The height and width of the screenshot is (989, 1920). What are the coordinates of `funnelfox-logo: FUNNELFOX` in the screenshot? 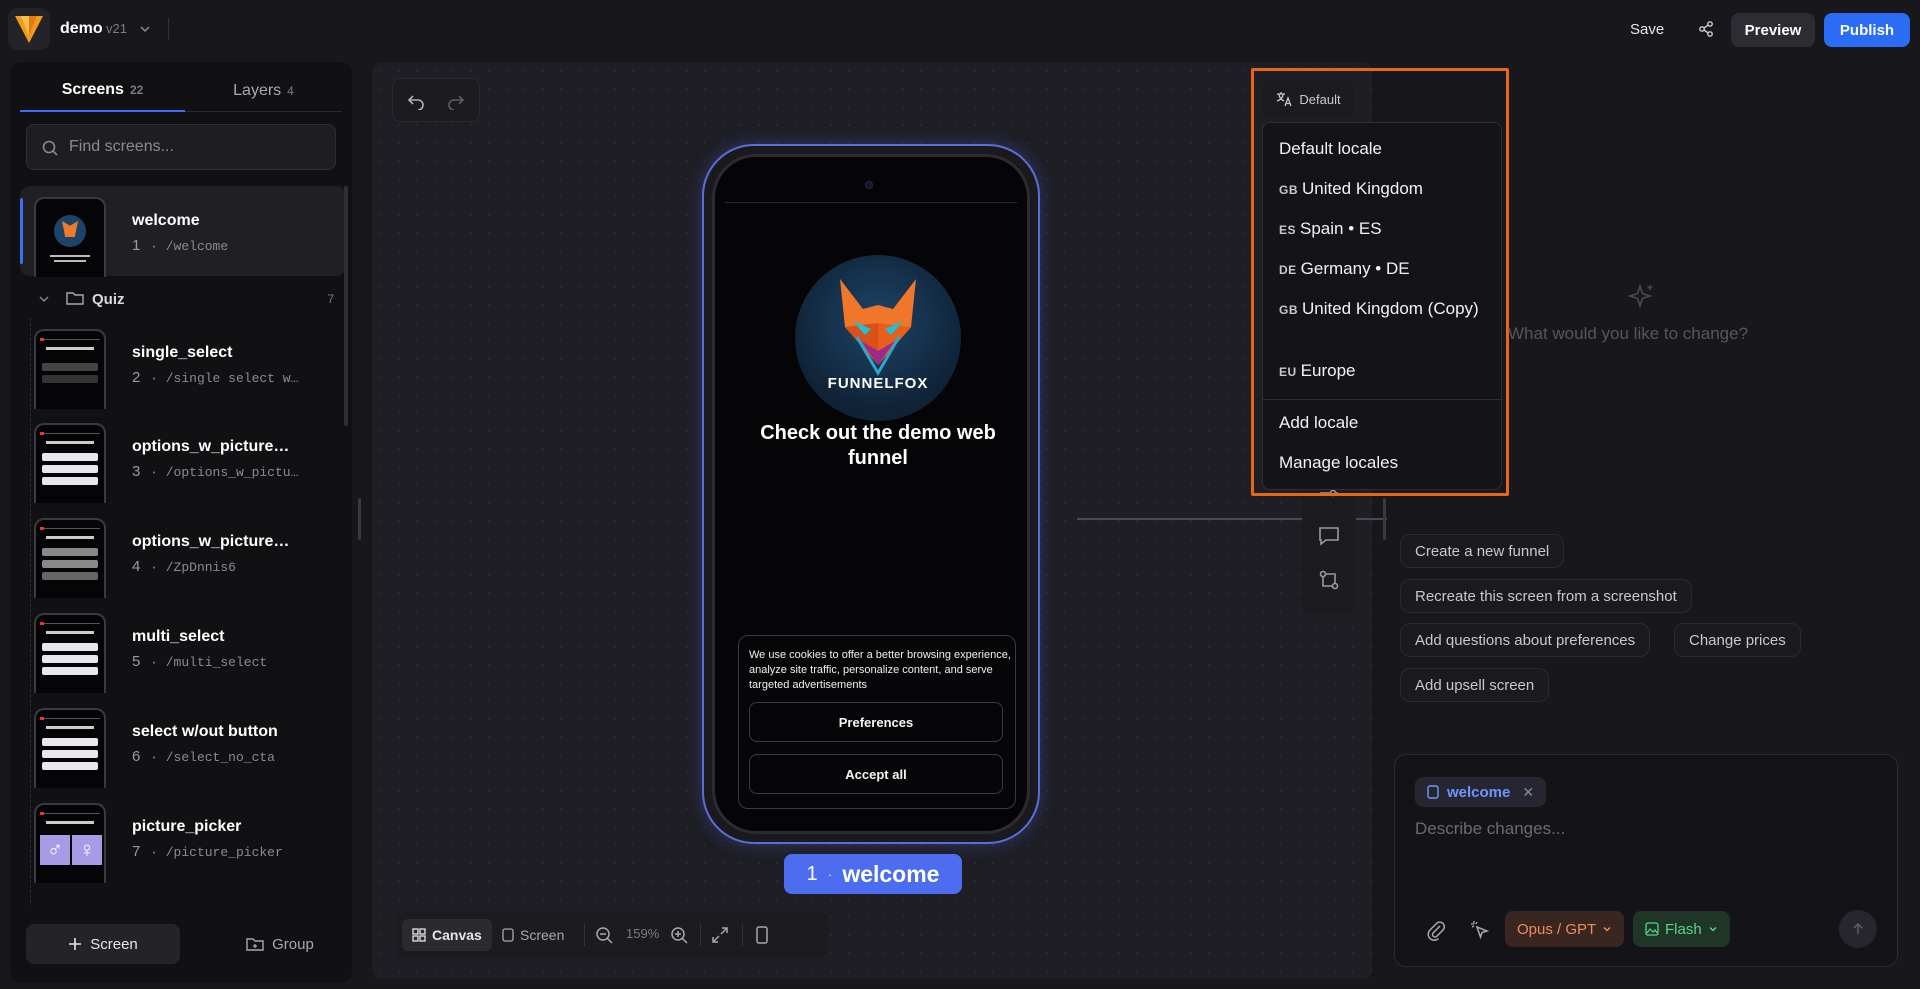 It's located at (878, 338).